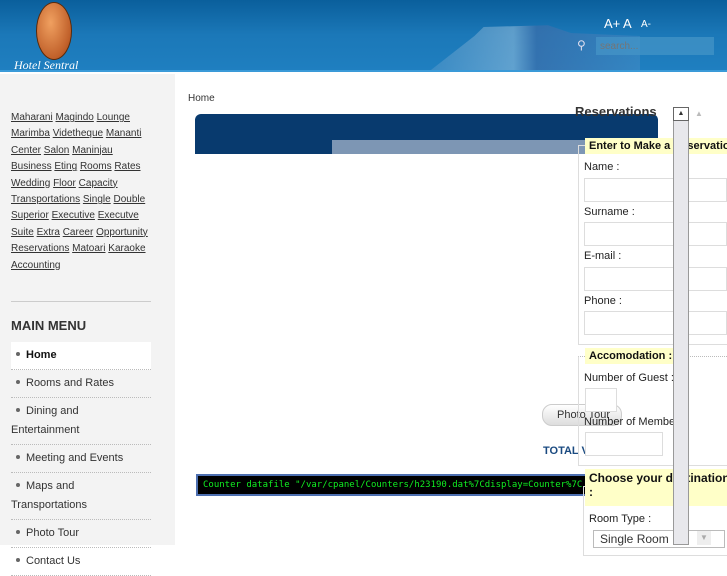  I want to click on scroll-up-button: ▲, so click(681, 114).